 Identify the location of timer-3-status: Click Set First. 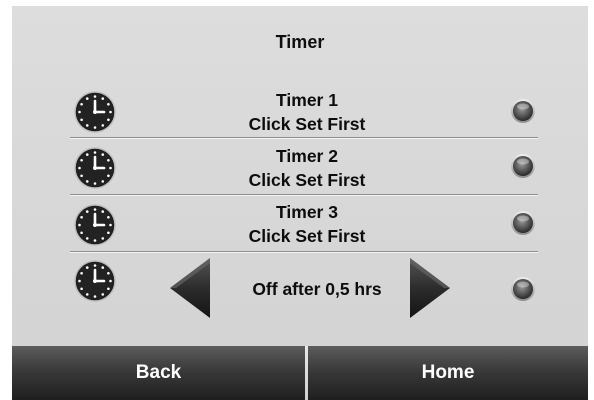
(307, 236).